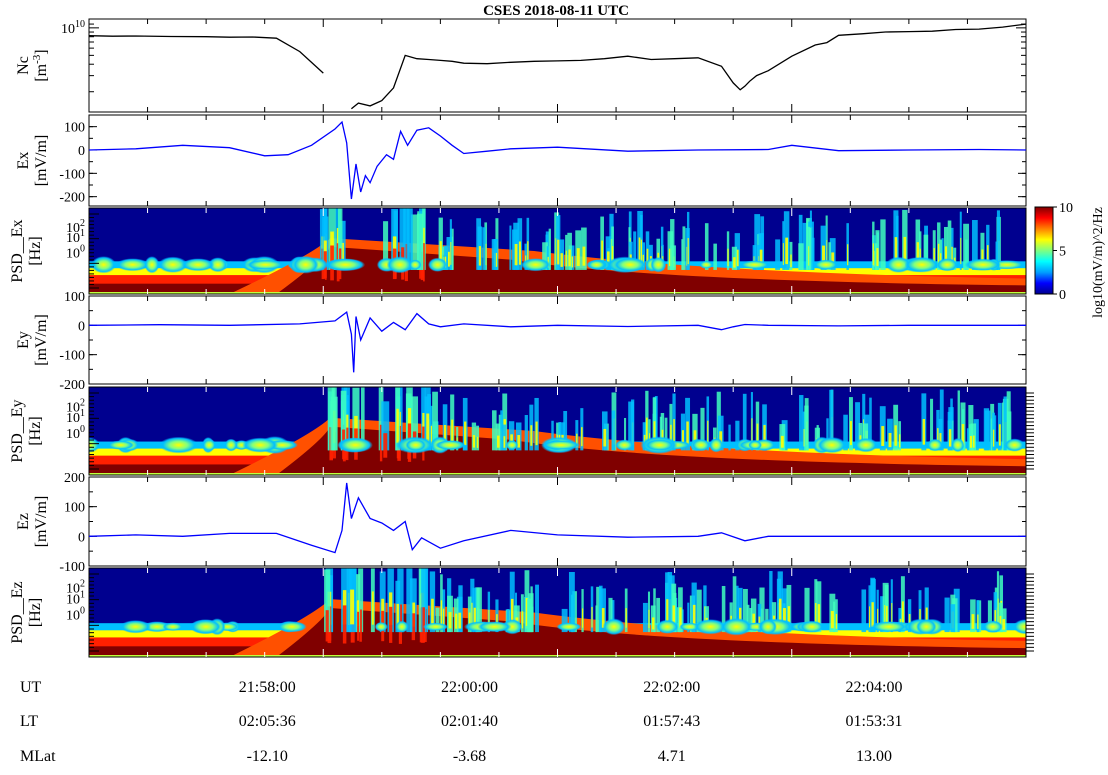  Describe the element at coordinates (73, 28) in the screenshot. I see `y-tick-label: 1010` at that location.